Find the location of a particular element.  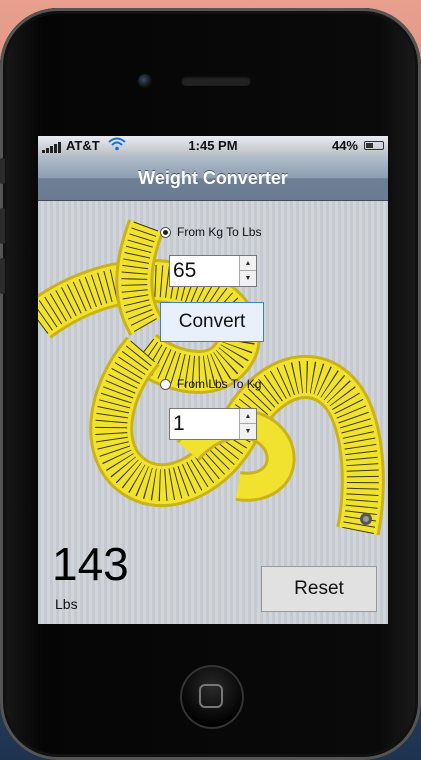

battery-percent: 44% is located at coordinates (344, 145).